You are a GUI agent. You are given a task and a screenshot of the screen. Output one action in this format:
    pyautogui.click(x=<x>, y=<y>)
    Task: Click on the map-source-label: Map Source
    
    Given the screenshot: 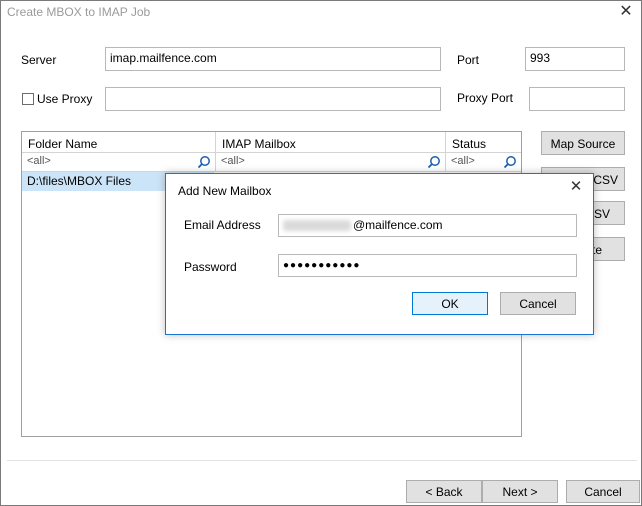 What is the action you would take?
    pyautogui.click(x=583, y=144)
    